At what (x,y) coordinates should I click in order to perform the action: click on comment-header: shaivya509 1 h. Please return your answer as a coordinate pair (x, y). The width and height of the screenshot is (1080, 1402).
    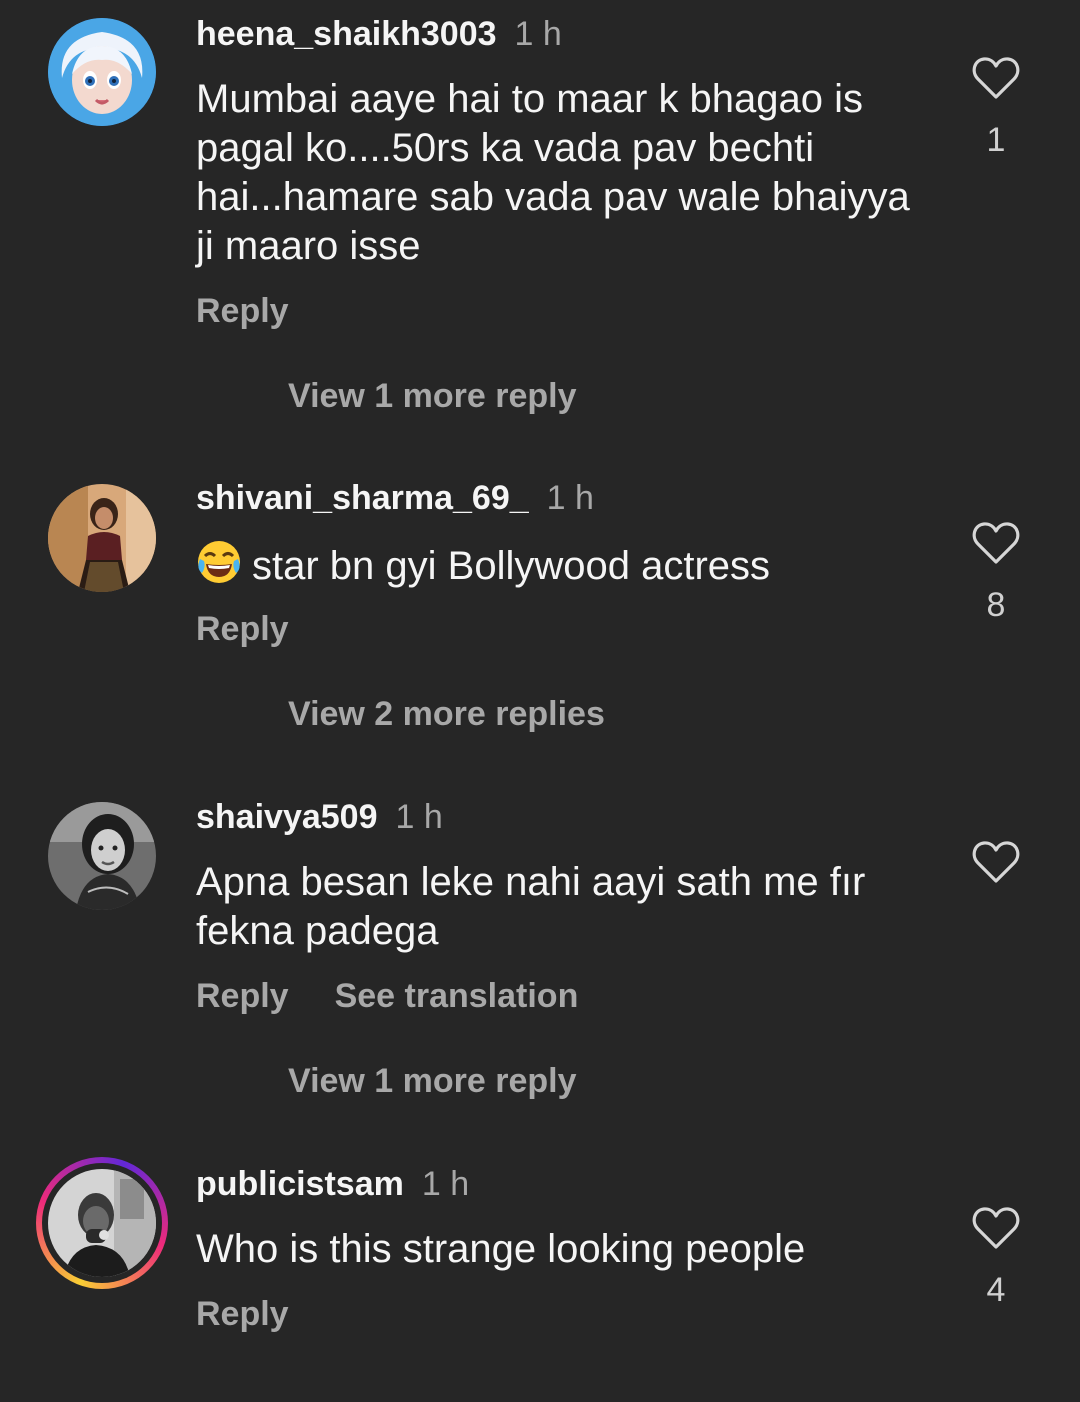
    Looking at the image, I should click on (319, 817).